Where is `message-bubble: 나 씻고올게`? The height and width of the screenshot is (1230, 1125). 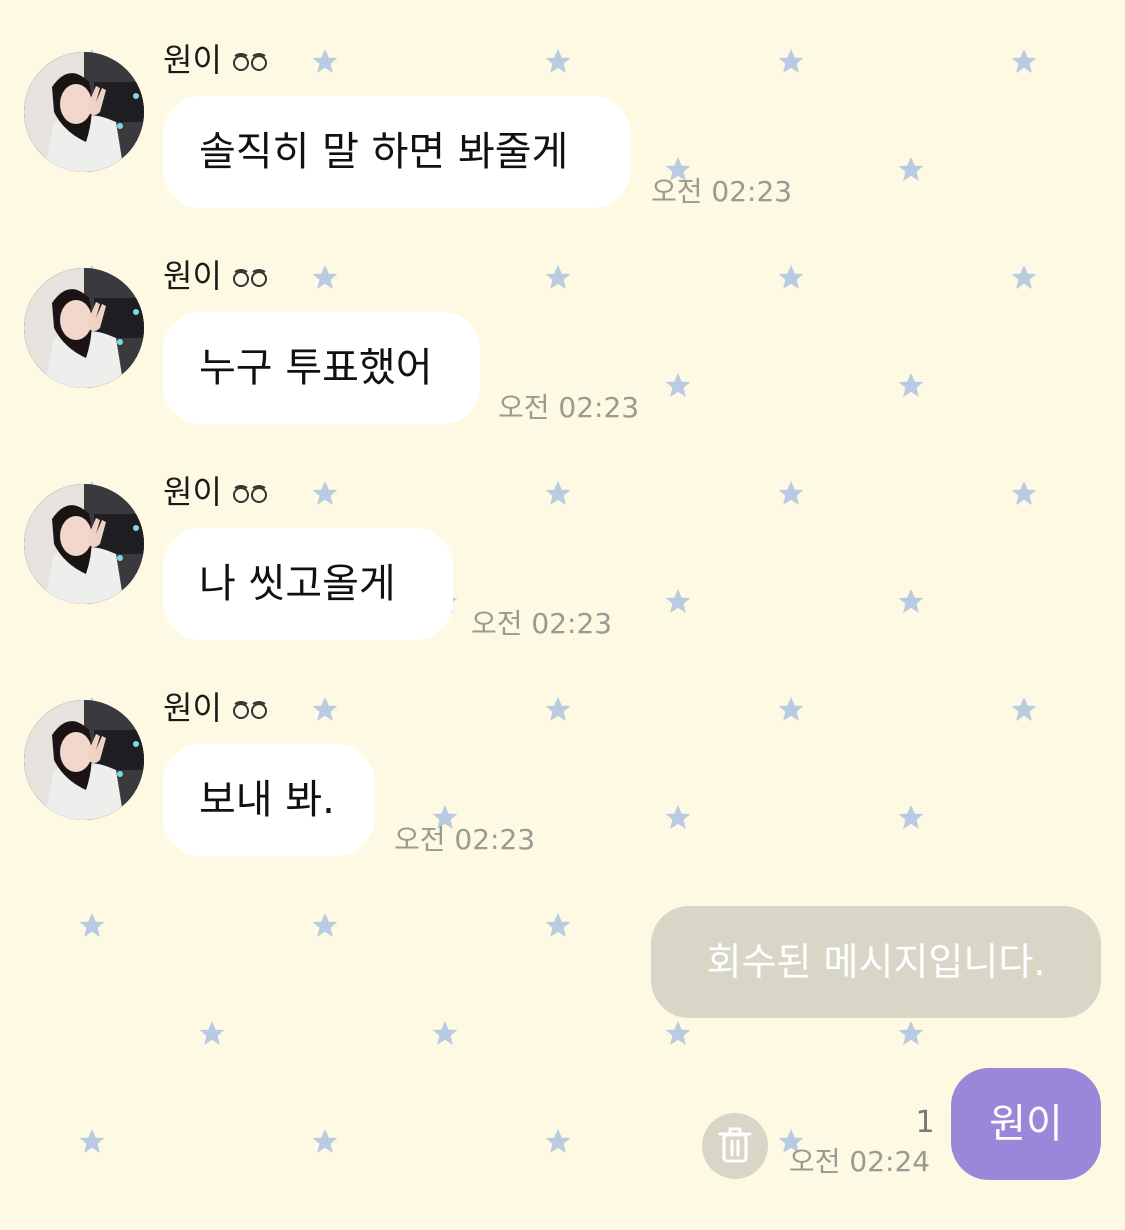
message-bubble: 나 씻고올게 is located at coordinates (308, 584).